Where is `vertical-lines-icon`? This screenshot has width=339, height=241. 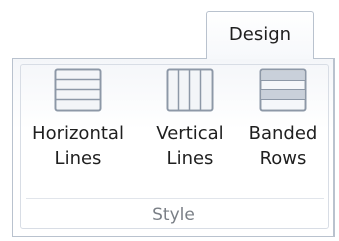 vertical-lines-icon is located at coordinates (190, 90).